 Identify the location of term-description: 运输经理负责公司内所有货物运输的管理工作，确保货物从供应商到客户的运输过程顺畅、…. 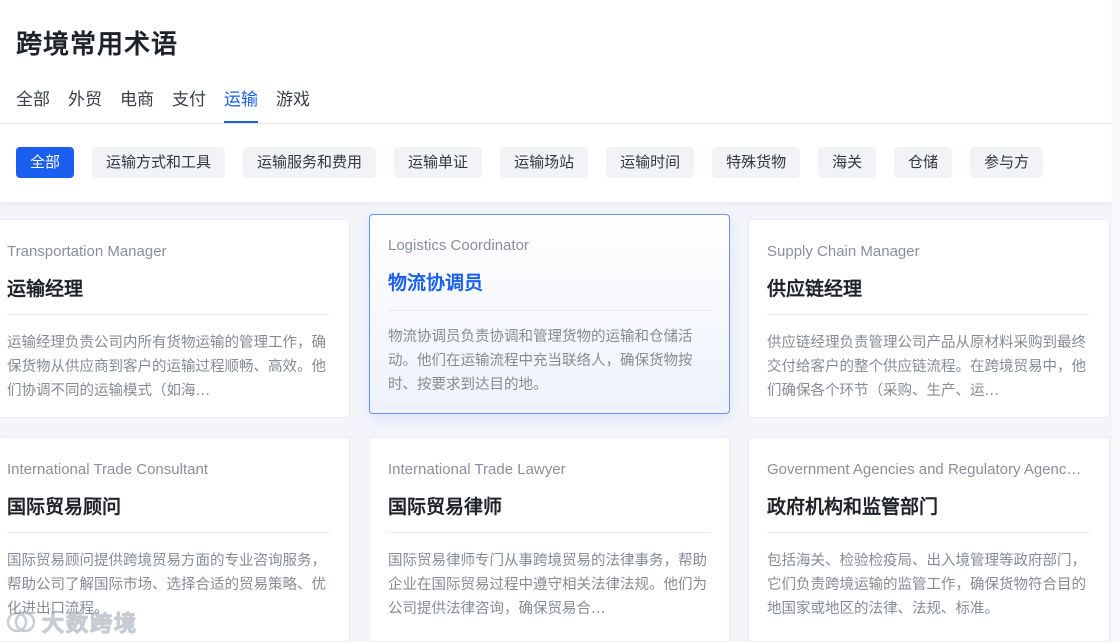
(166, 367).